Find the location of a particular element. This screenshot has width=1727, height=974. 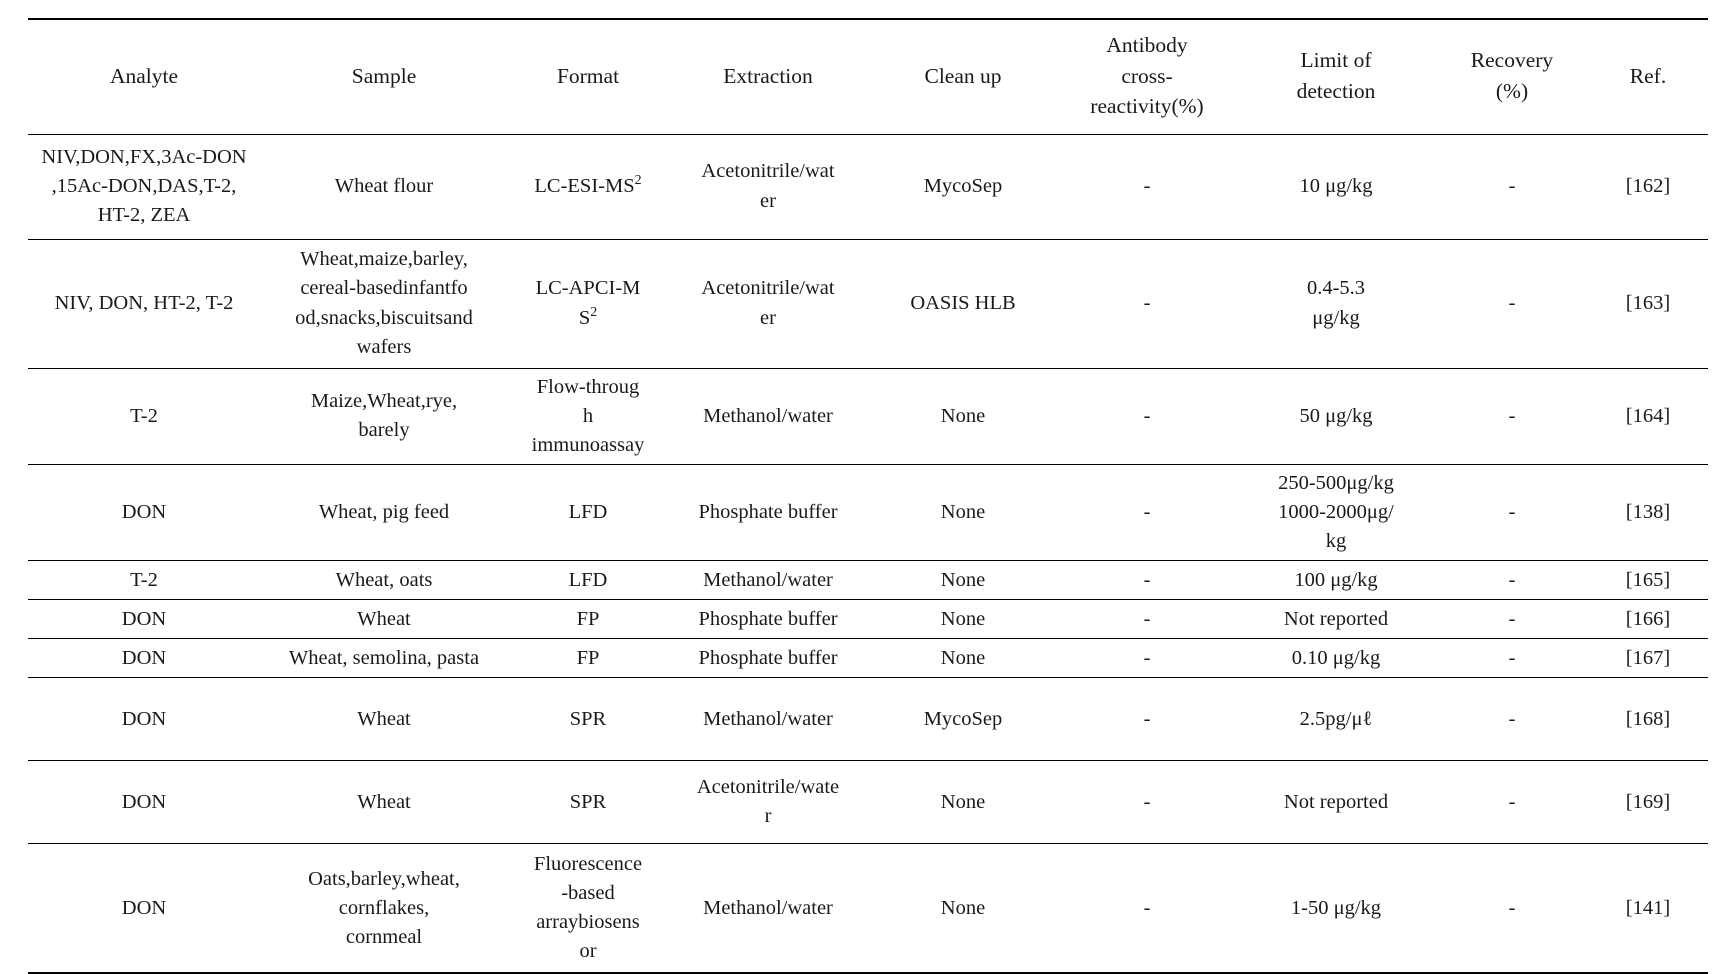

cell-text: 0.10 μg/kg is located at coordinates (1336, 657).